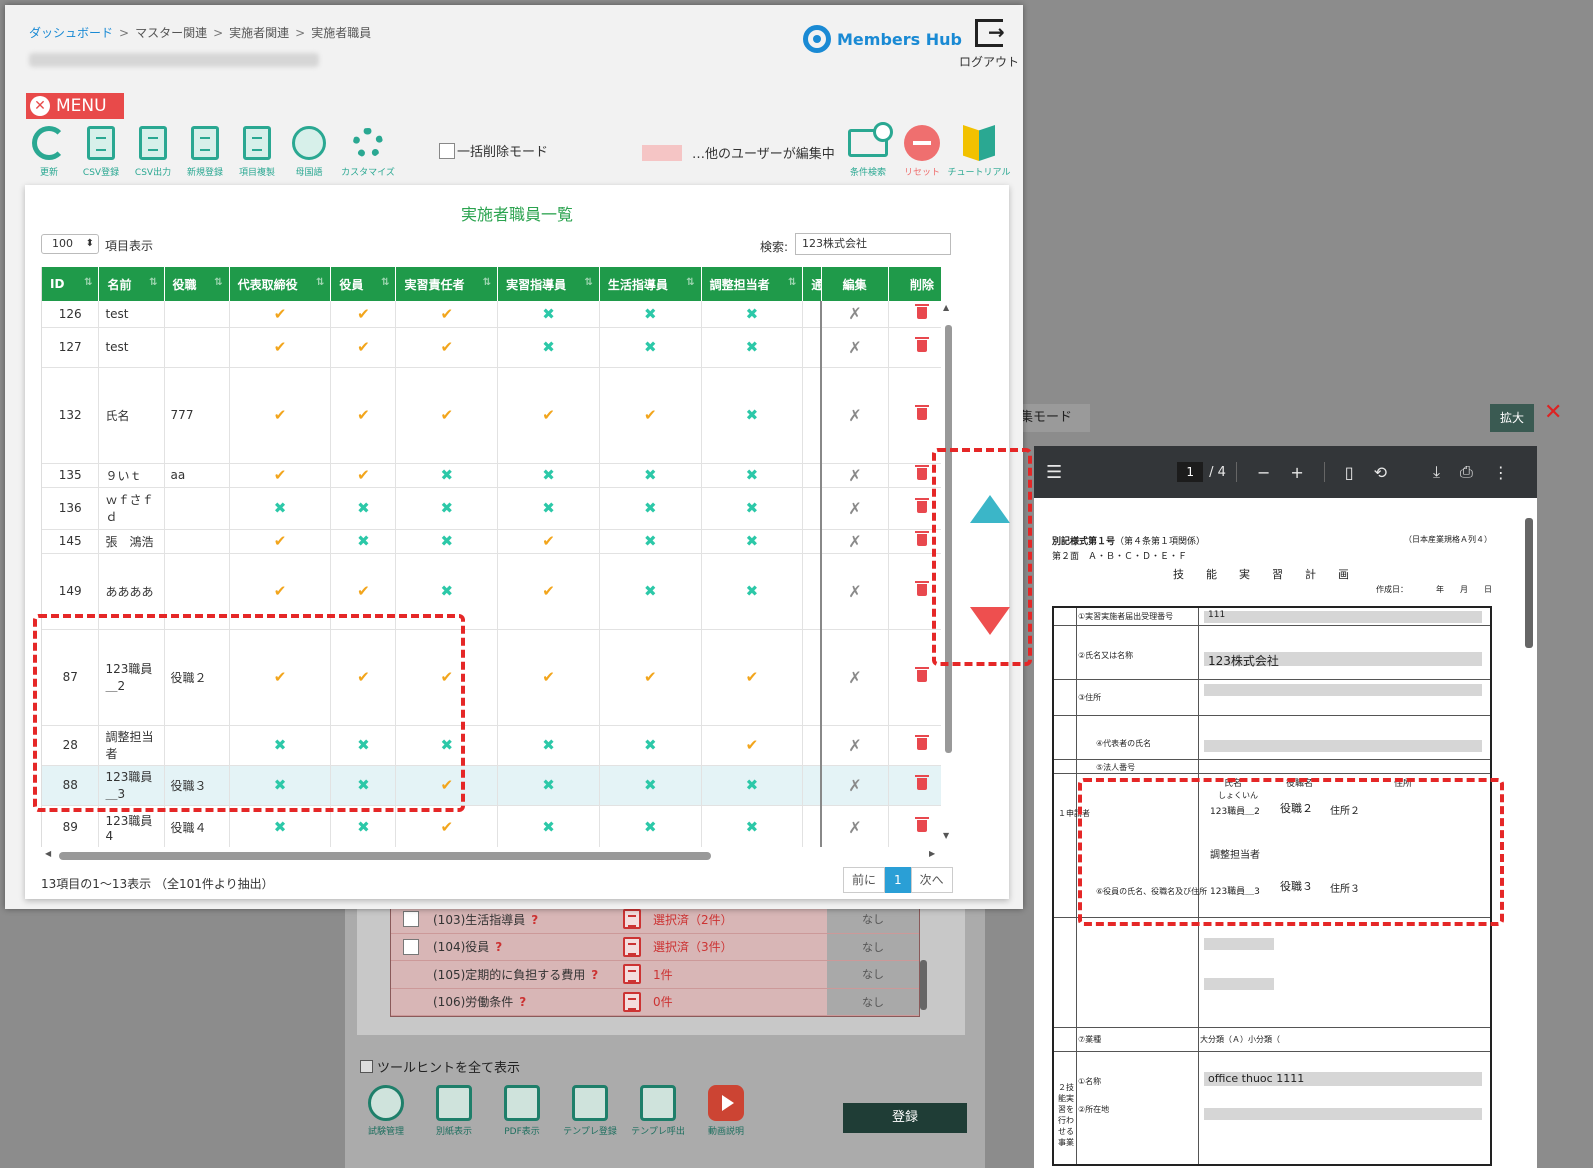  What do you see at coordinates (491, 415) in the screenshot?
I see `table-row: 132 氏名 777 ✔ ✔ ✔ ✔ ✔ ✖ ✗` at bounding box center [491, 415].